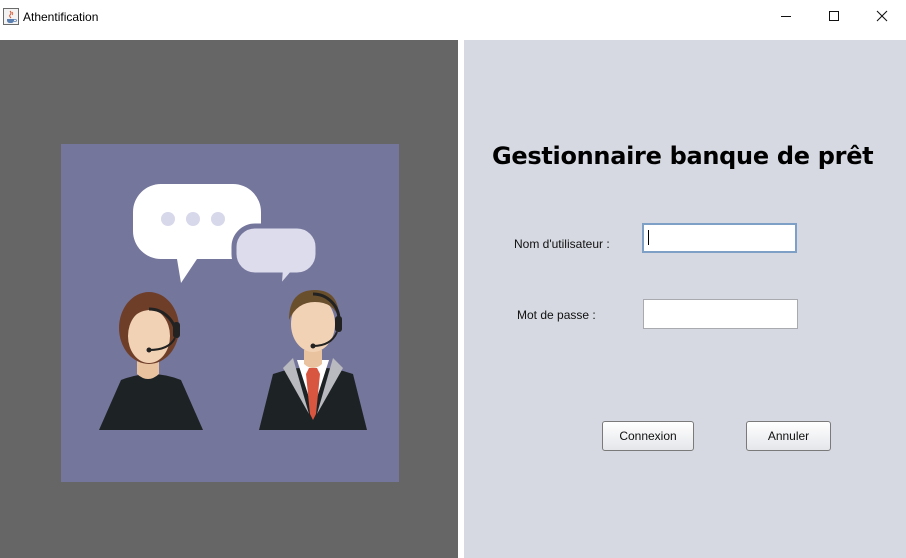  What do you see at coordinates (648, 436) in the screenshot?
I see `connect-button: Connexion` at bounding box center [648, 436].